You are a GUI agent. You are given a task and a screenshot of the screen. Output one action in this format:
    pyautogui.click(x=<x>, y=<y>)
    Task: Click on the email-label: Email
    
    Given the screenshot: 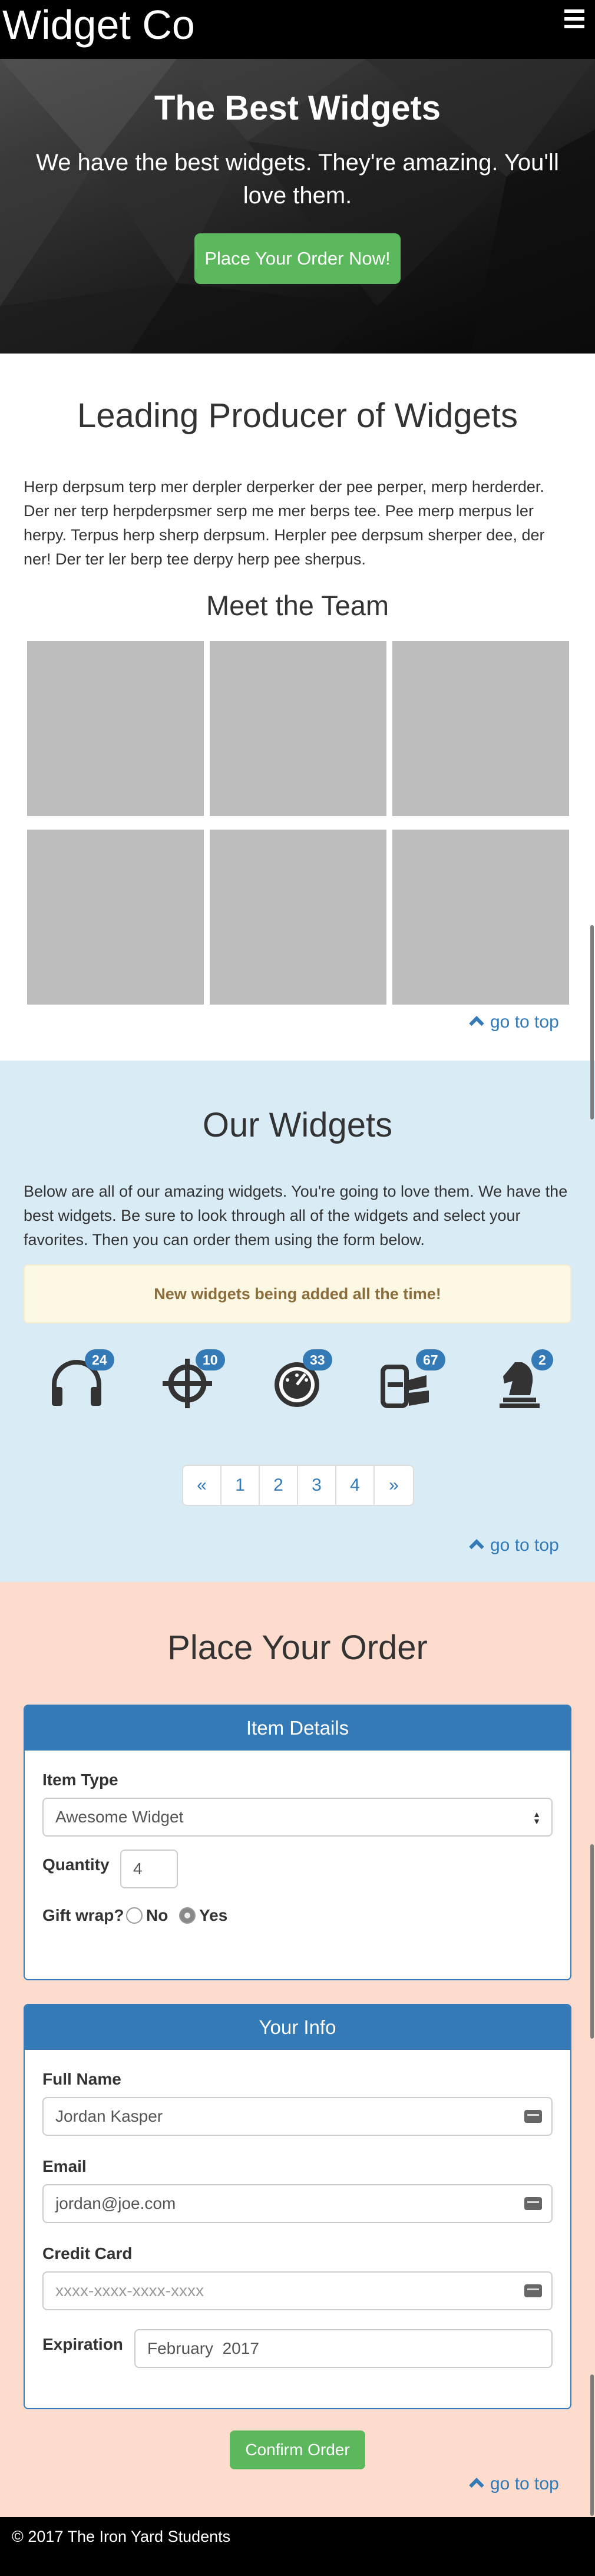 What is the action you would take?
    pyautogui.click(x=64, y=2166)
    